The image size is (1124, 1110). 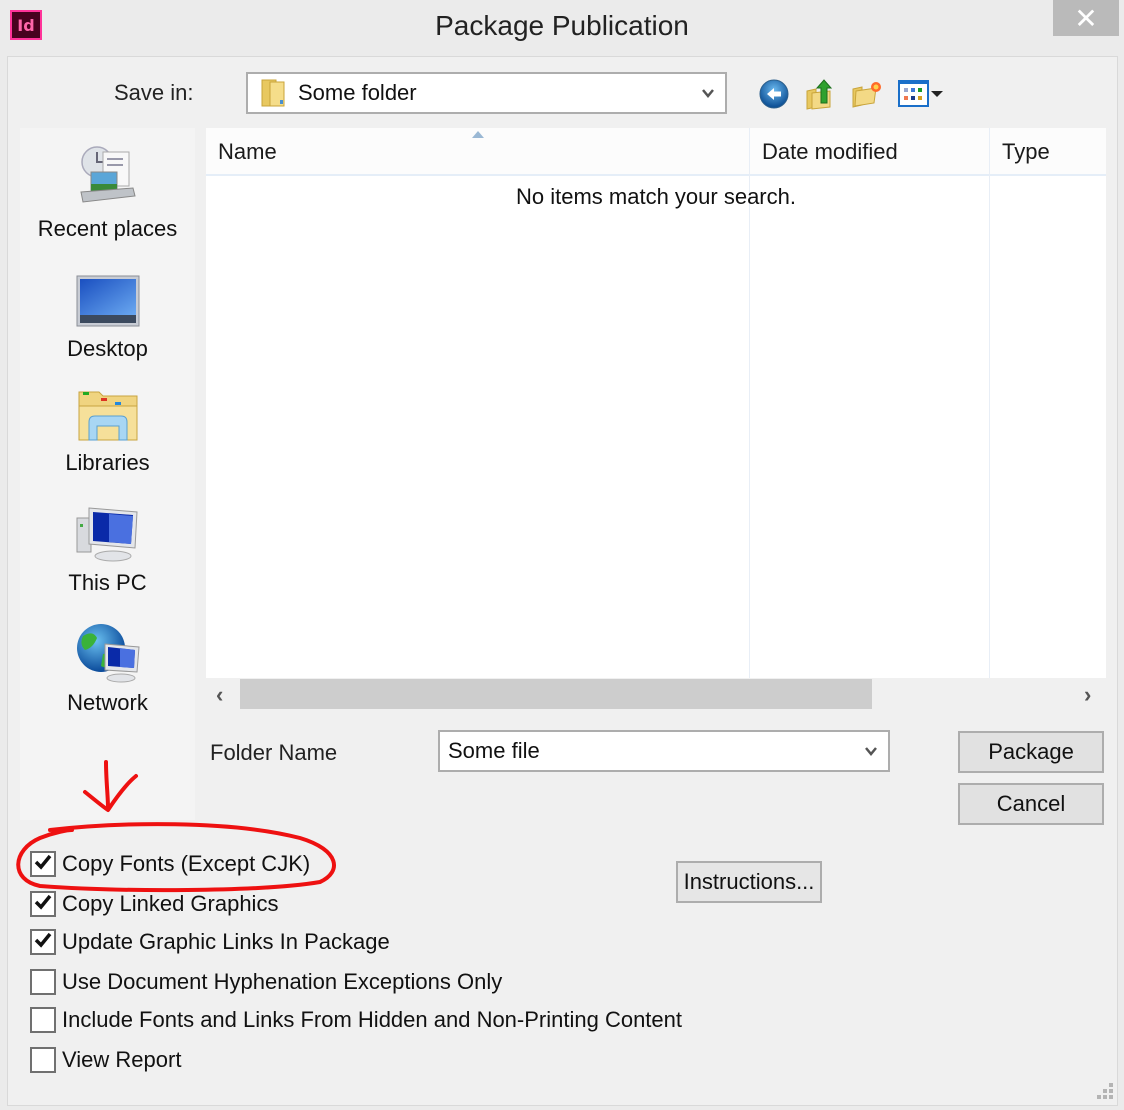 I want to click on save-in-dropdown: Some folder, so click(x=486, y=93).